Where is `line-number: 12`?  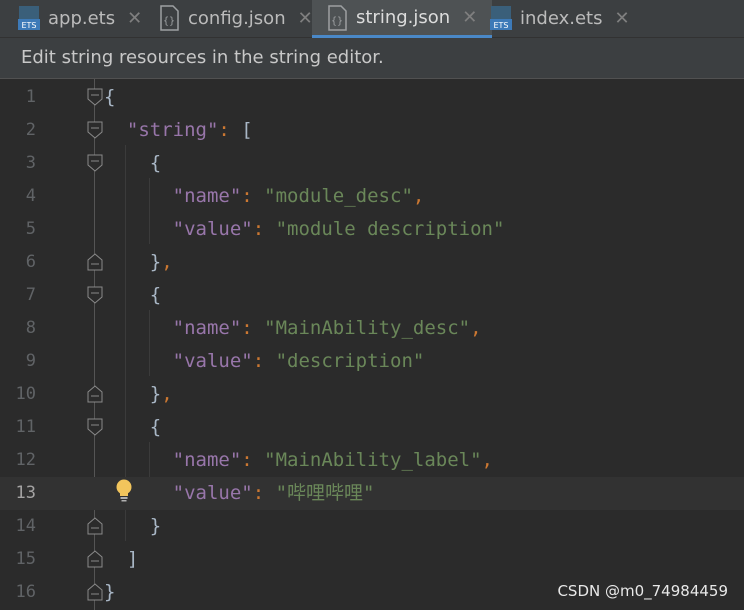 line-number: 12 is located at coordinates (25, 460).